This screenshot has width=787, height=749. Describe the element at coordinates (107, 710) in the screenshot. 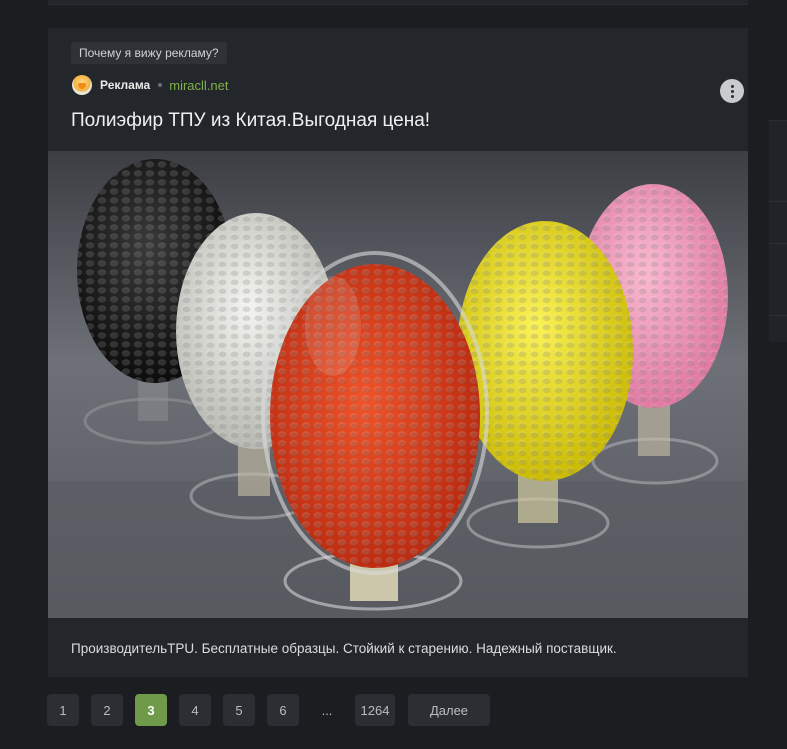

I see `page-button-2: 2` at that location.